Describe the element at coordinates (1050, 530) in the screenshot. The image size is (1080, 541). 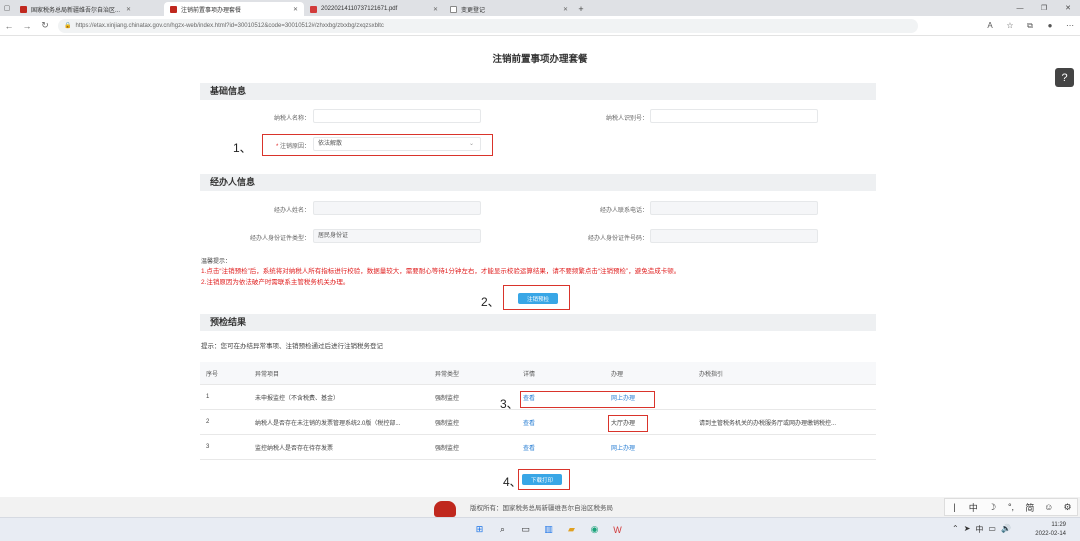
I see `taskbar-clock: 11:29 2022-02-14` at that location.